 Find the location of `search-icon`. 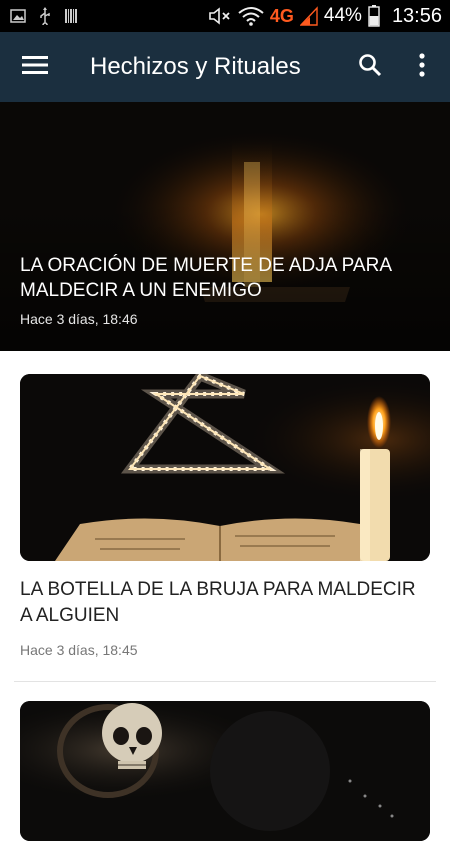

search-icon is located at coordinates (370, 67).